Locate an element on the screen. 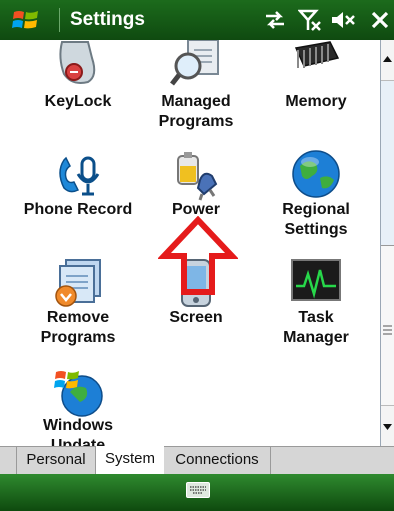 The width and height of the screenshot is (394, 511). remove-programs-item: Remove Programs is located at coordinates (78, 313).